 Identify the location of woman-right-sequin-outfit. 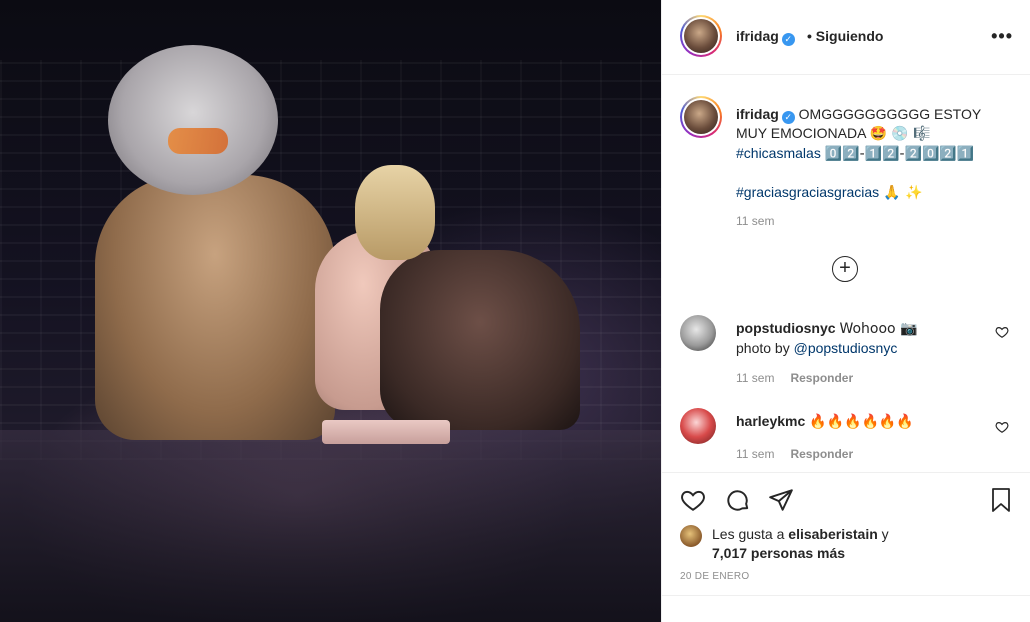
(480, 340).